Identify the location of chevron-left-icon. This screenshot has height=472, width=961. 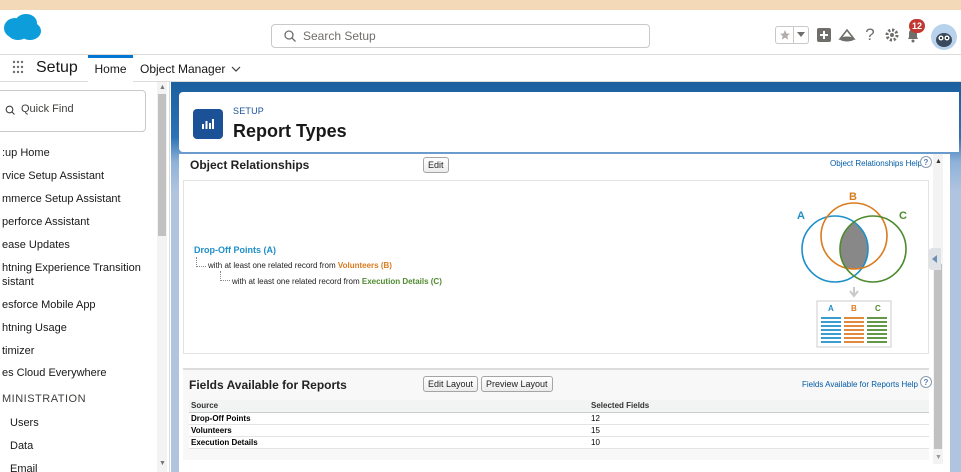
(934, 259).